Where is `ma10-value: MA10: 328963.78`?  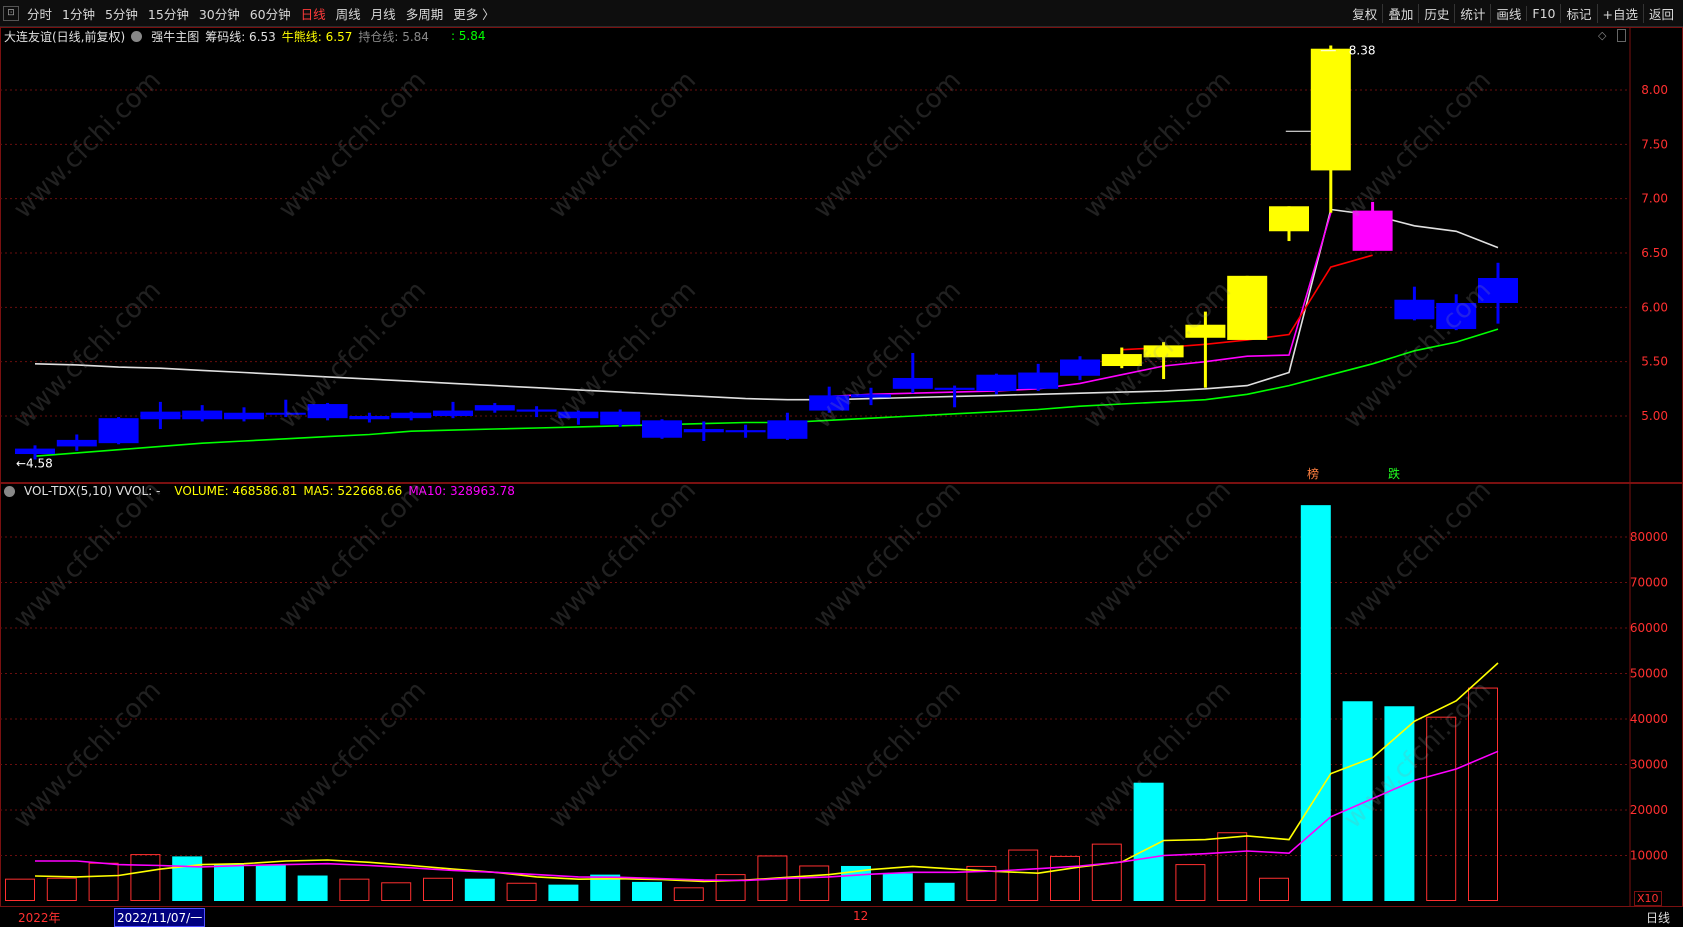
ma10-value: MA10: 328963.78 is located at coordinates (461, 491).